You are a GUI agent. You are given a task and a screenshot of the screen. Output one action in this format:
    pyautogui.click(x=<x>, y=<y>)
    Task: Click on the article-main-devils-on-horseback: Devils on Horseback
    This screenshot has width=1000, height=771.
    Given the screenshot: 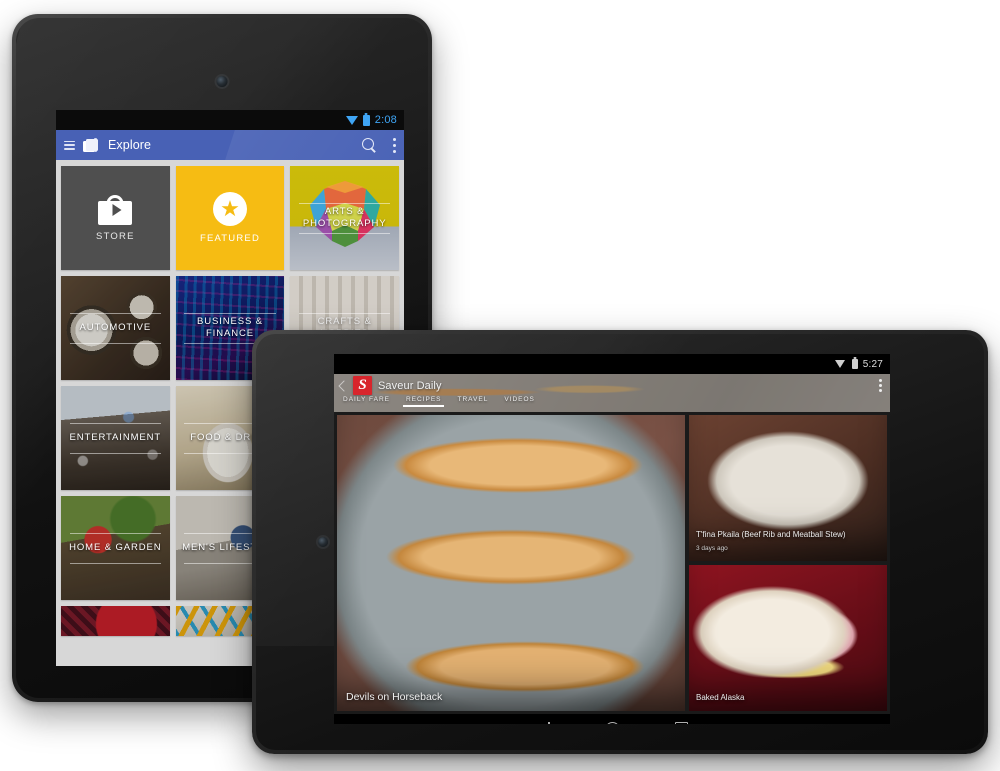 What is the action you would take?
    pyautogui.click(x=511, y=563)
    